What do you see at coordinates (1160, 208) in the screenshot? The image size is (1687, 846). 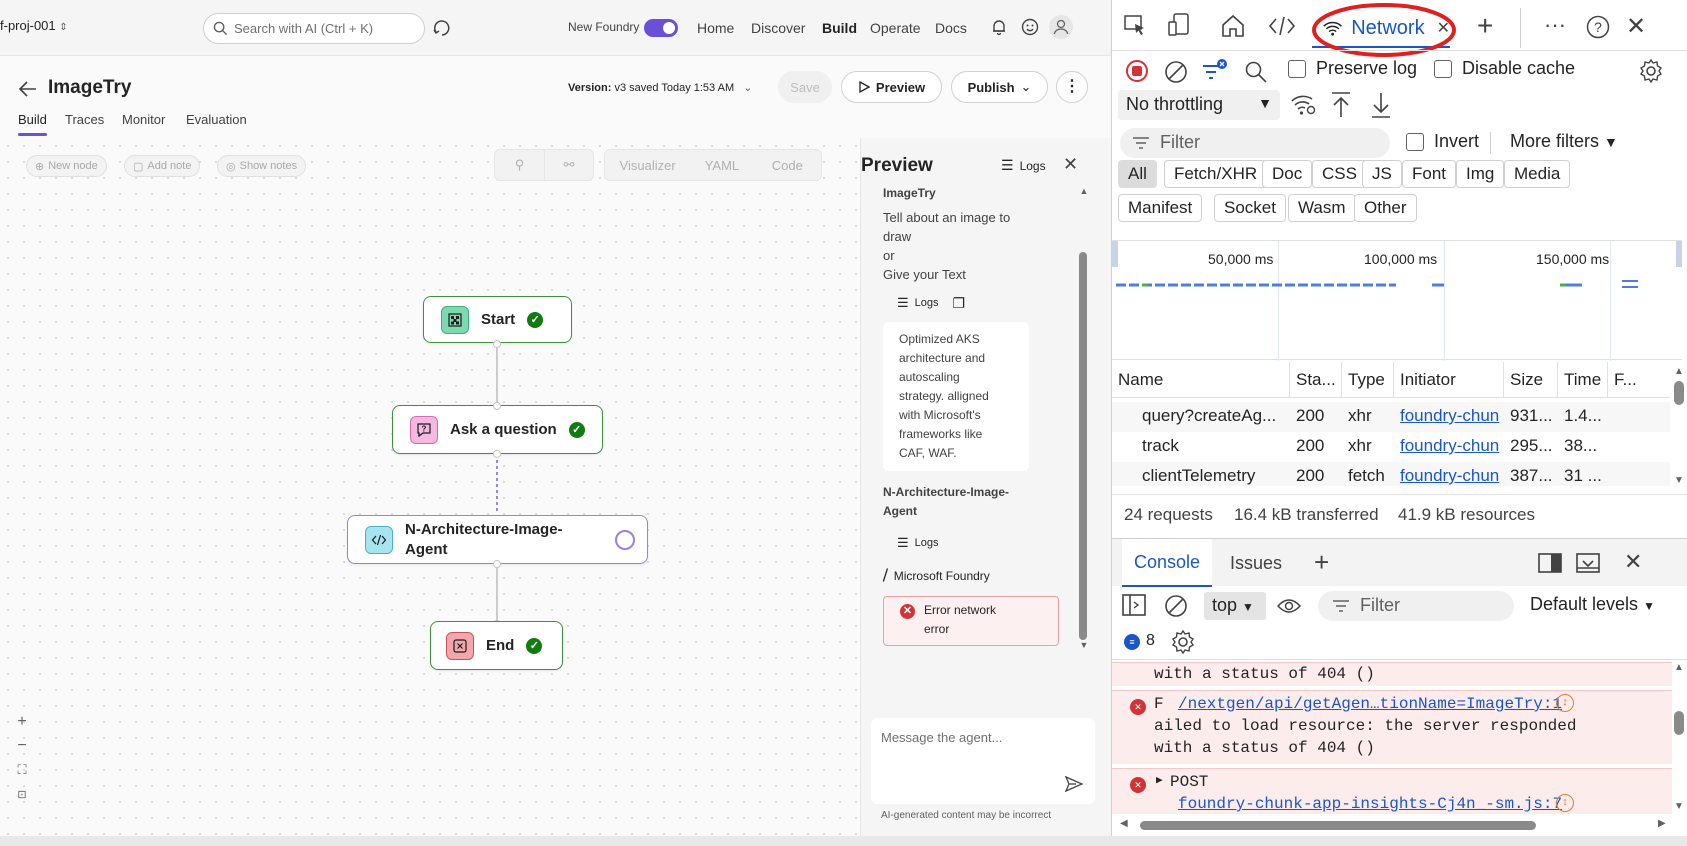 I see `filter-manifest: Manifest` at bounding box center [1160, 208].